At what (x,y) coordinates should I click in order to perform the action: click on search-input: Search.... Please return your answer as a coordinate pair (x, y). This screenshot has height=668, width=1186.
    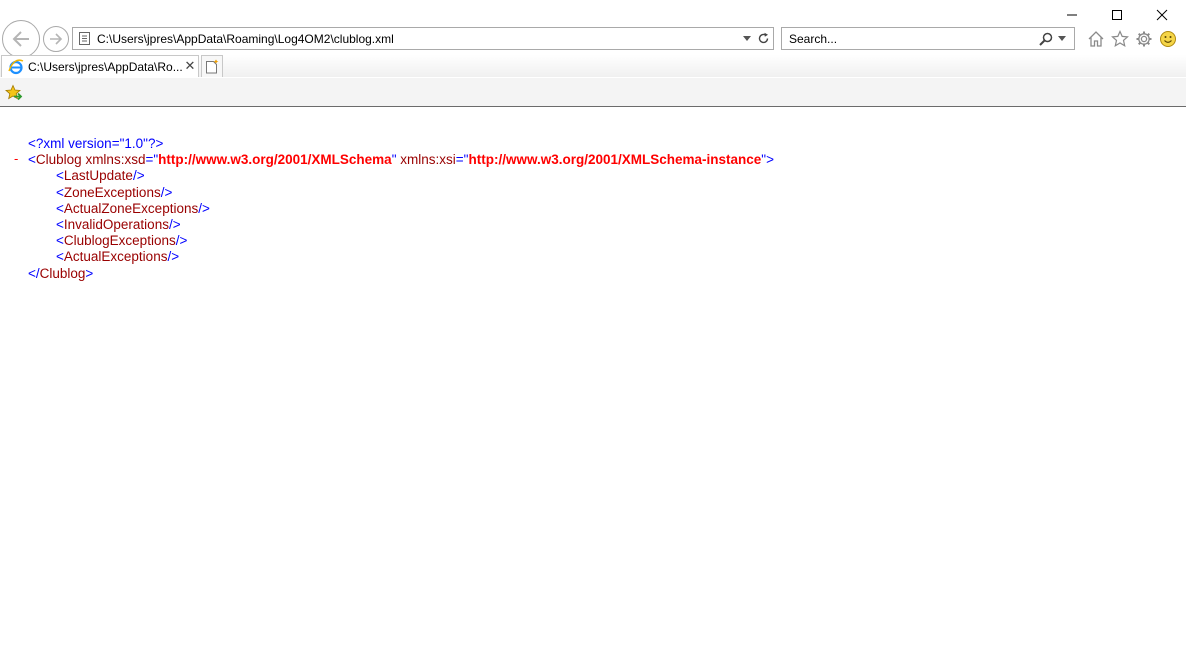
    Looking at the image, I should click on (813, 39).